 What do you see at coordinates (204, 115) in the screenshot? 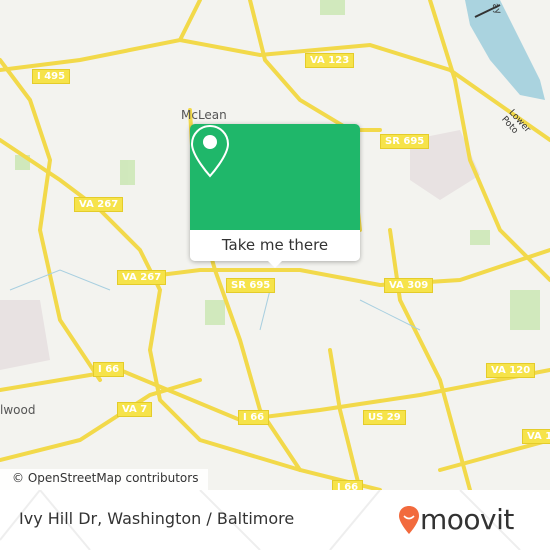
I see `place-label-mclean: McLean` at bounding box center [204, 115].